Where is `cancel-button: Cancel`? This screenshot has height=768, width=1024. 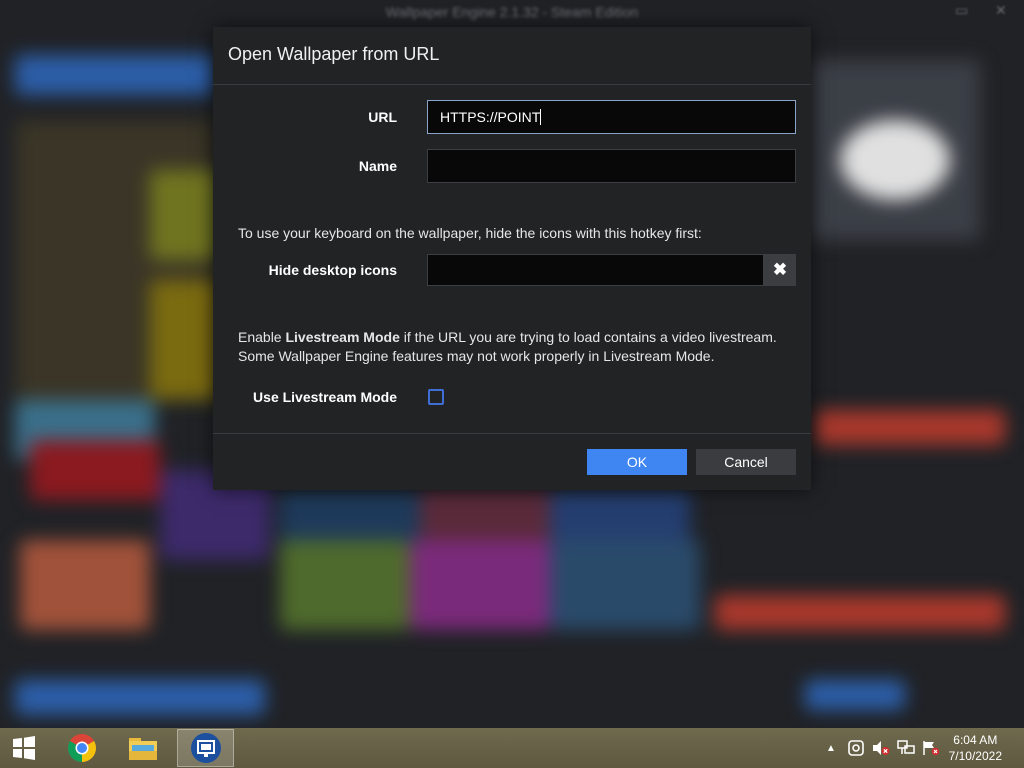 cancel-button: Cancel is located at coordinates (746, 462).